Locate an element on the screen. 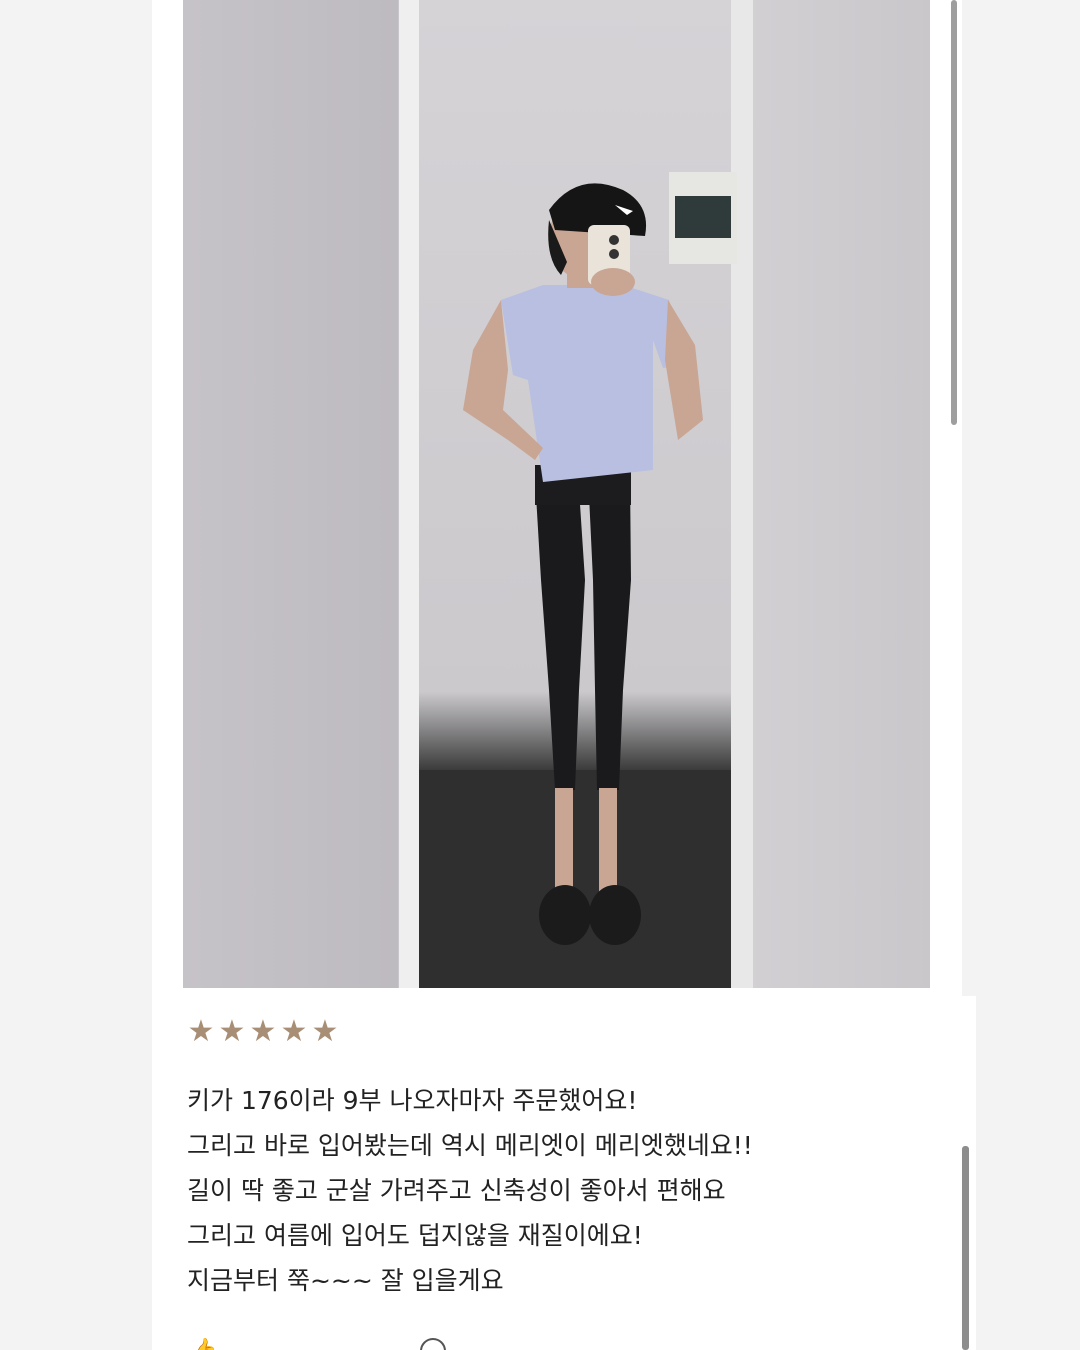 The image size is (1080, 1350). thumbs-up-icon: 👍 is located at coordinates (203, 1344).